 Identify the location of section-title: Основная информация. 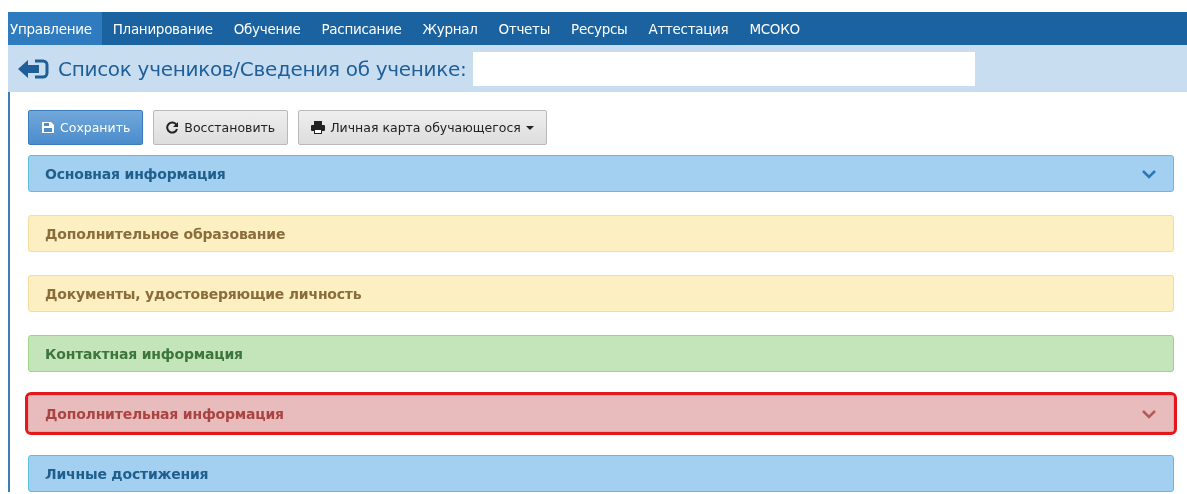
(135, 173).